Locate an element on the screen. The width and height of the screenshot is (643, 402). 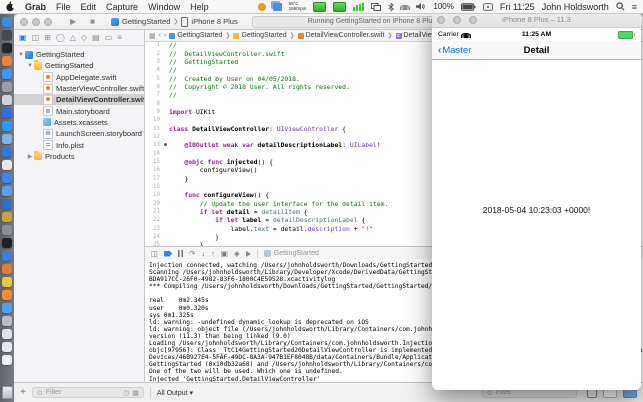
sidebar-item-products: ▶ Products is located at coordinates (79, 156).